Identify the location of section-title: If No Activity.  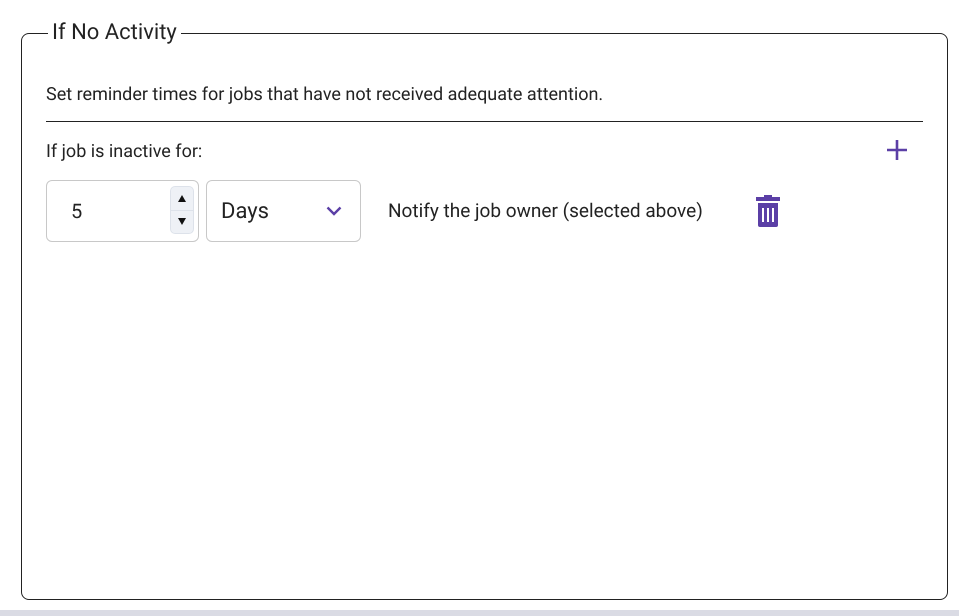
(114, 33).